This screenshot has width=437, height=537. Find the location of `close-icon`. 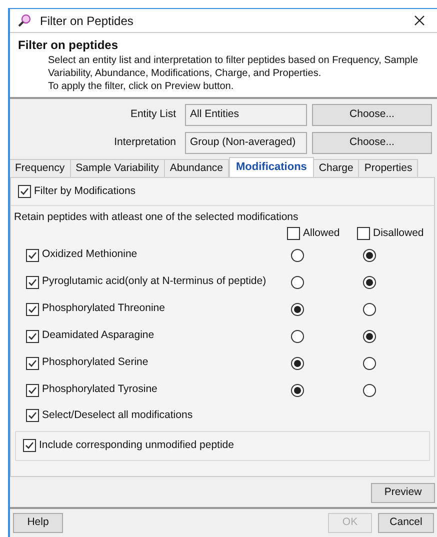

close-icon is located at coordinates (419, 20).